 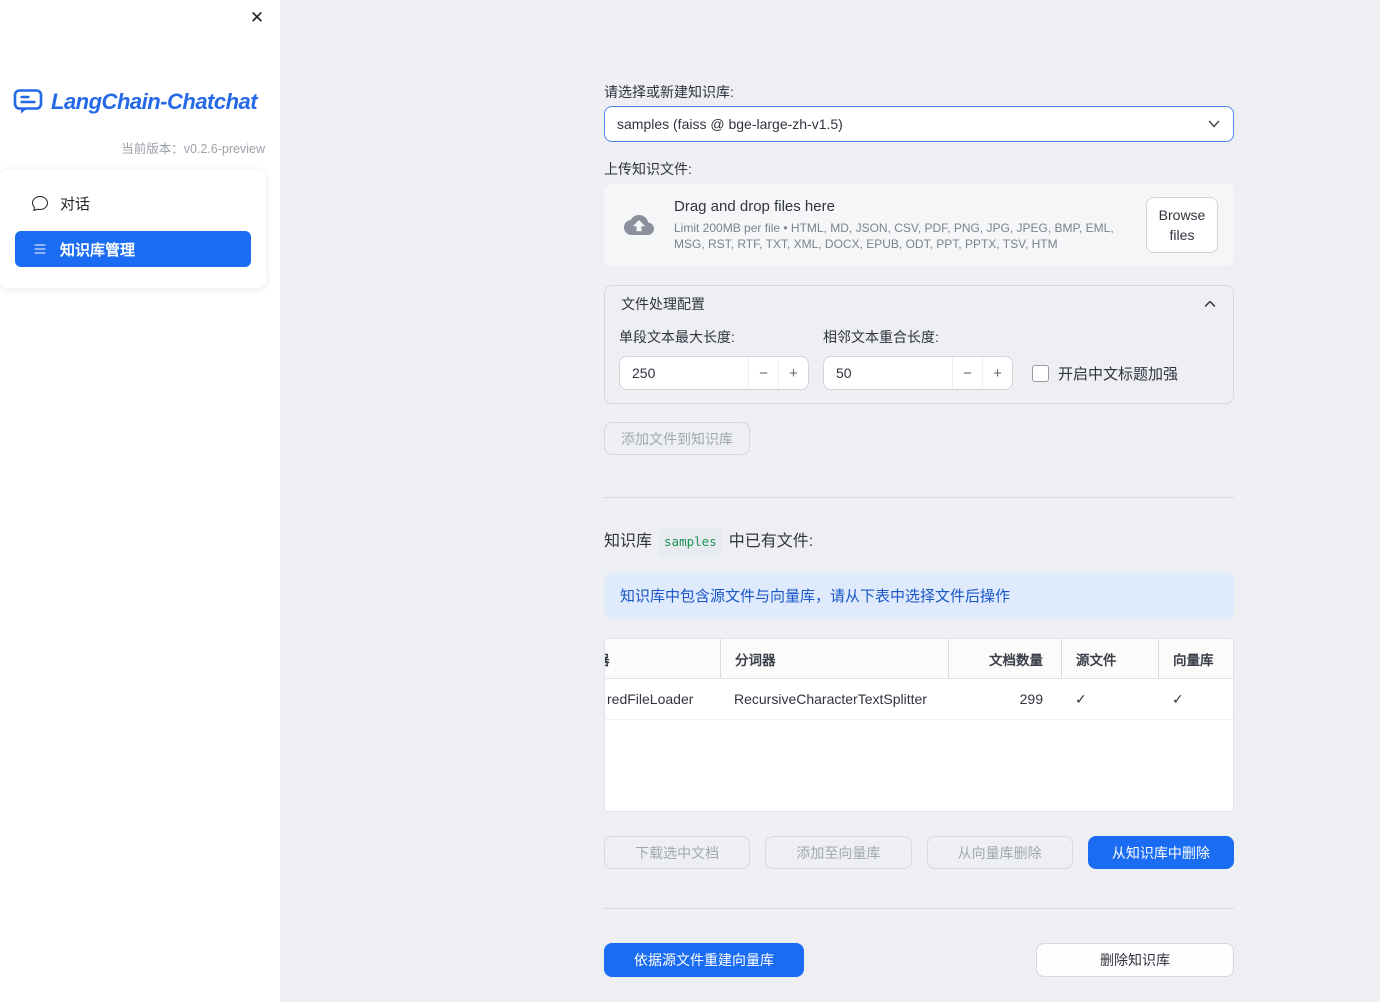 I want to click on sidebar-item-label: 对话, so click(x=75, y=204).